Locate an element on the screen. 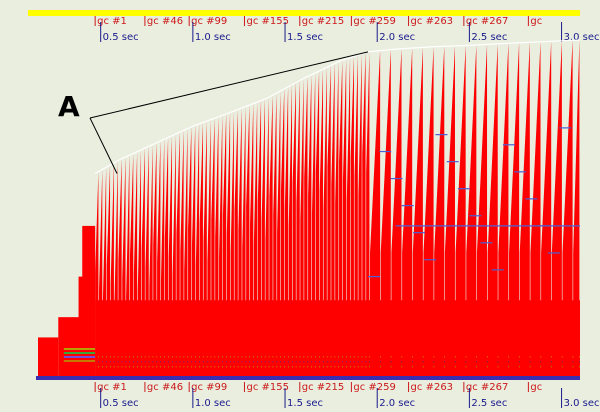  annotation-label: A is located at coordinates (69, 106).